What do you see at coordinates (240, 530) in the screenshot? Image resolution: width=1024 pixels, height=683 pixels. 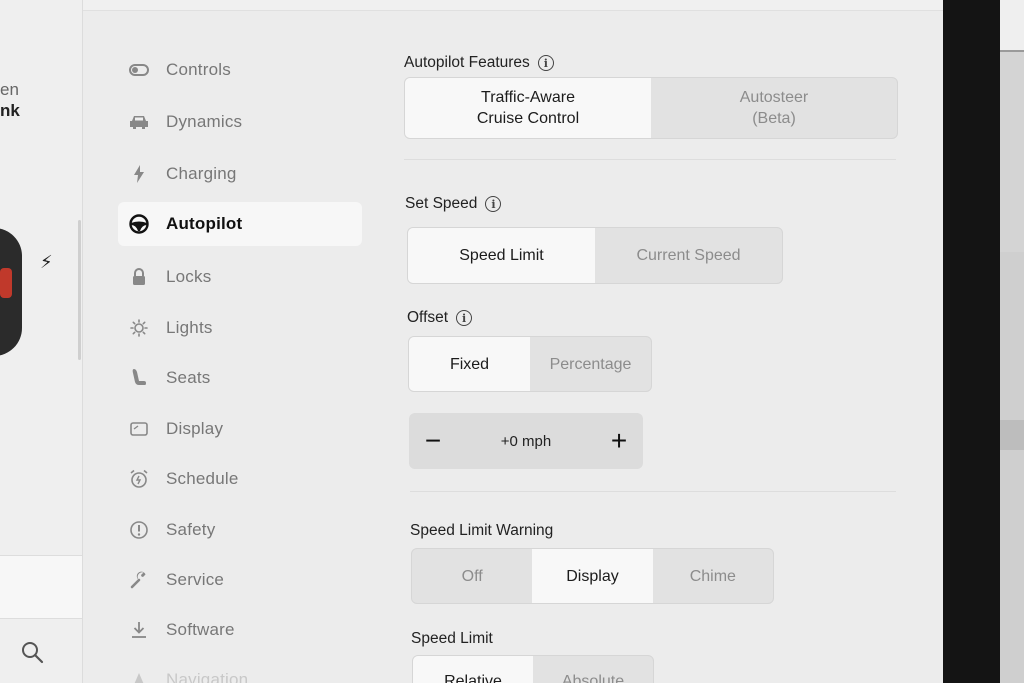 I see `nav-item-safety: Safety` at bounding box center [240, 530].